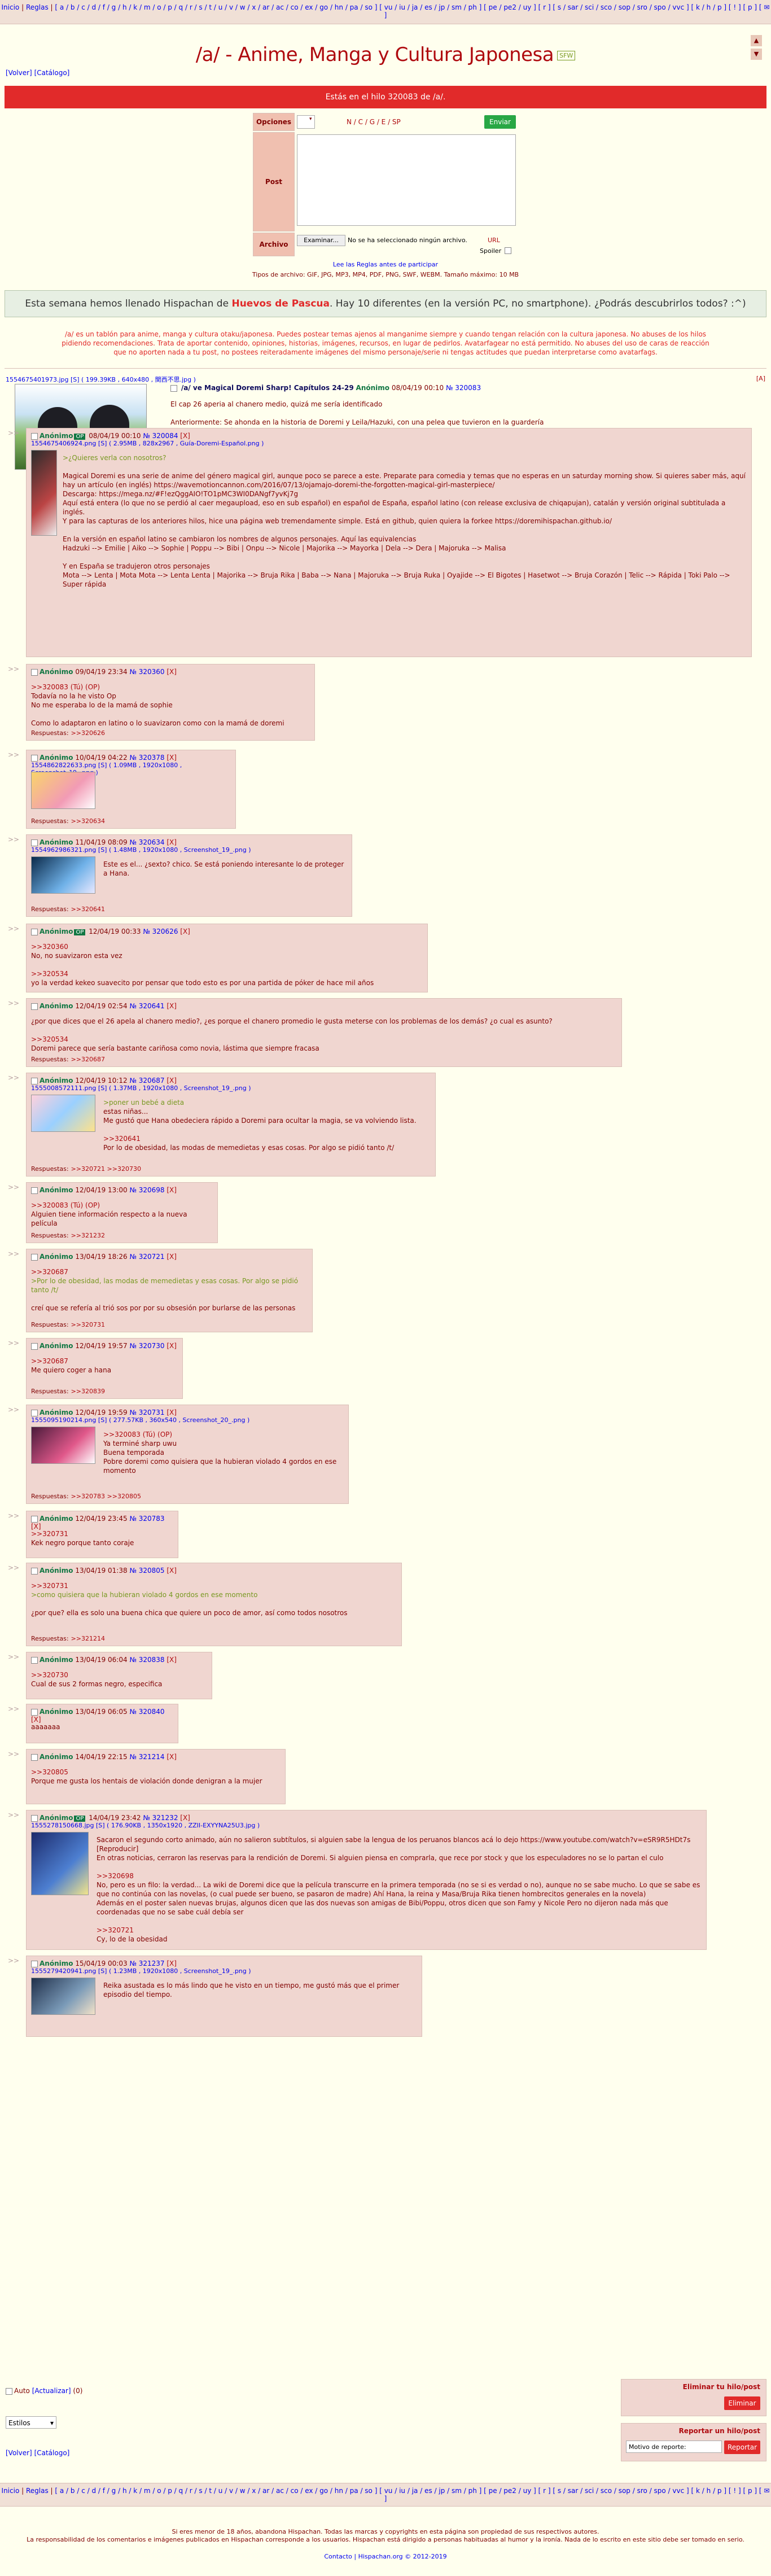 Image resolution: width=771 pixels, height=2576 pixels. I want to click on nav-reglas-link-bottom: Reglas, so click(37, 2491).